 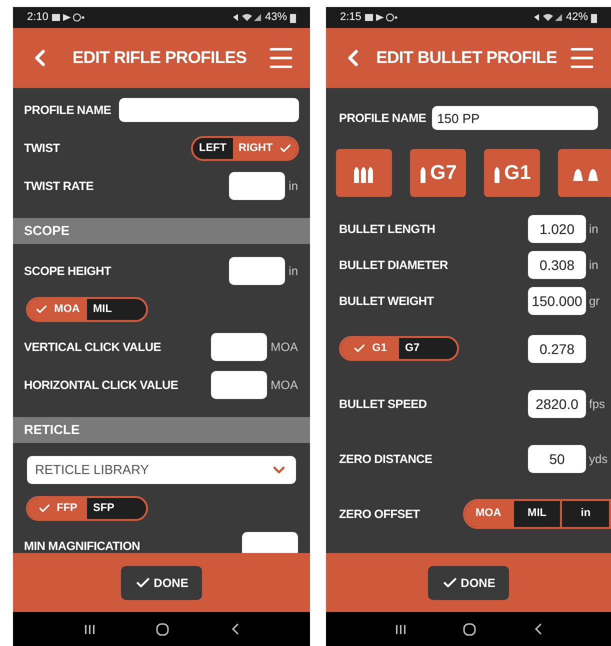 I want to click on segment-option: MOA, so click(x=488, y=513).